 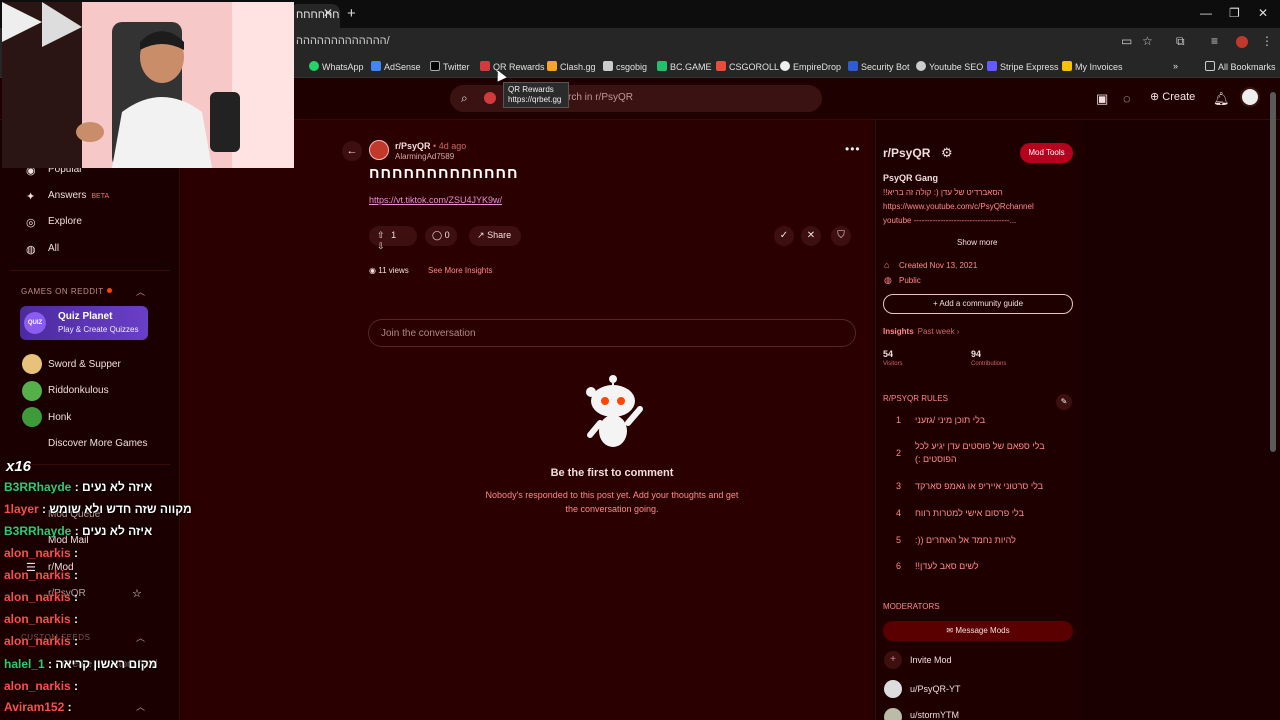 I want to click on downvote-icon: ⇩, so click(x=381, y=246).